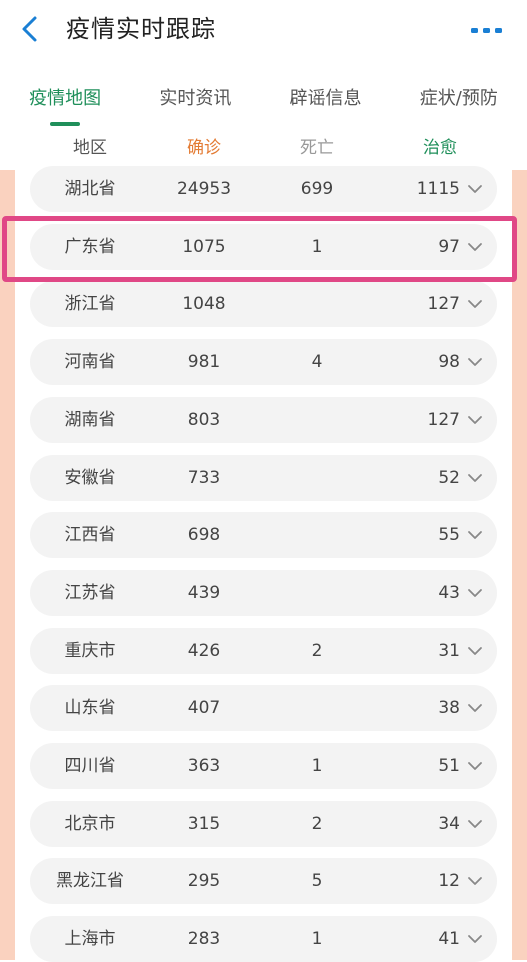  I want to click on table-row: 河南省 981 4 98, so click(263, 362).